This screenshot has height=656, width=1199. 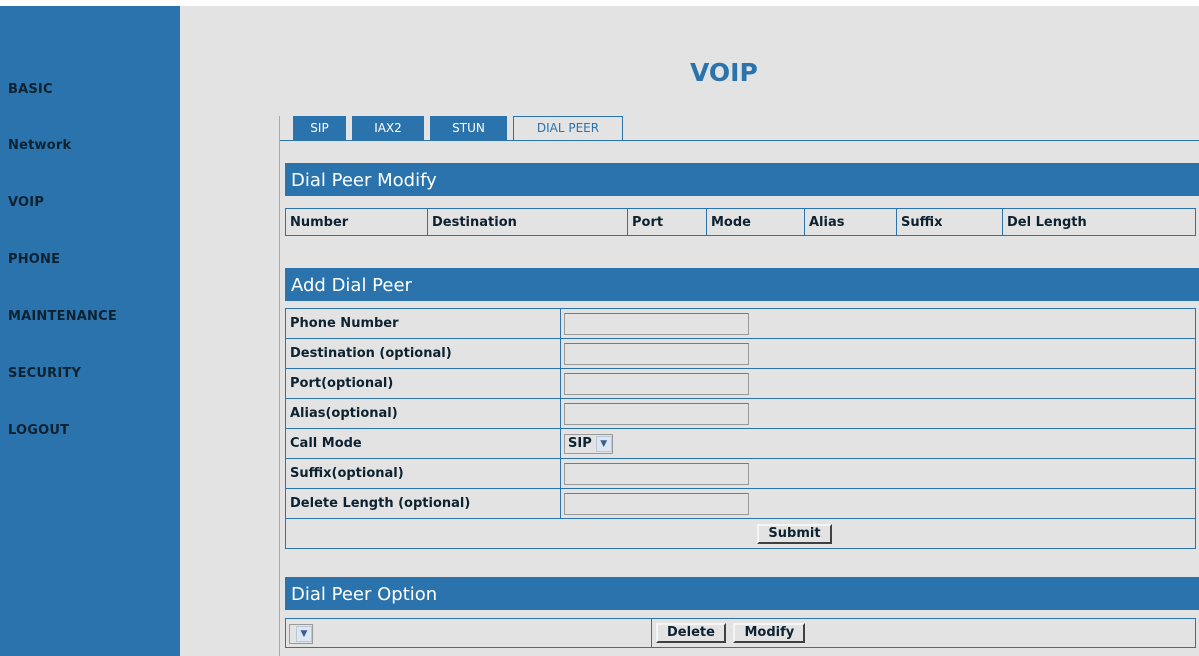 What do you see at coordinates (423, 323) in the screenshot?
I see `field-label-phone-number: Phone Number` at bounding box center [423, 323].